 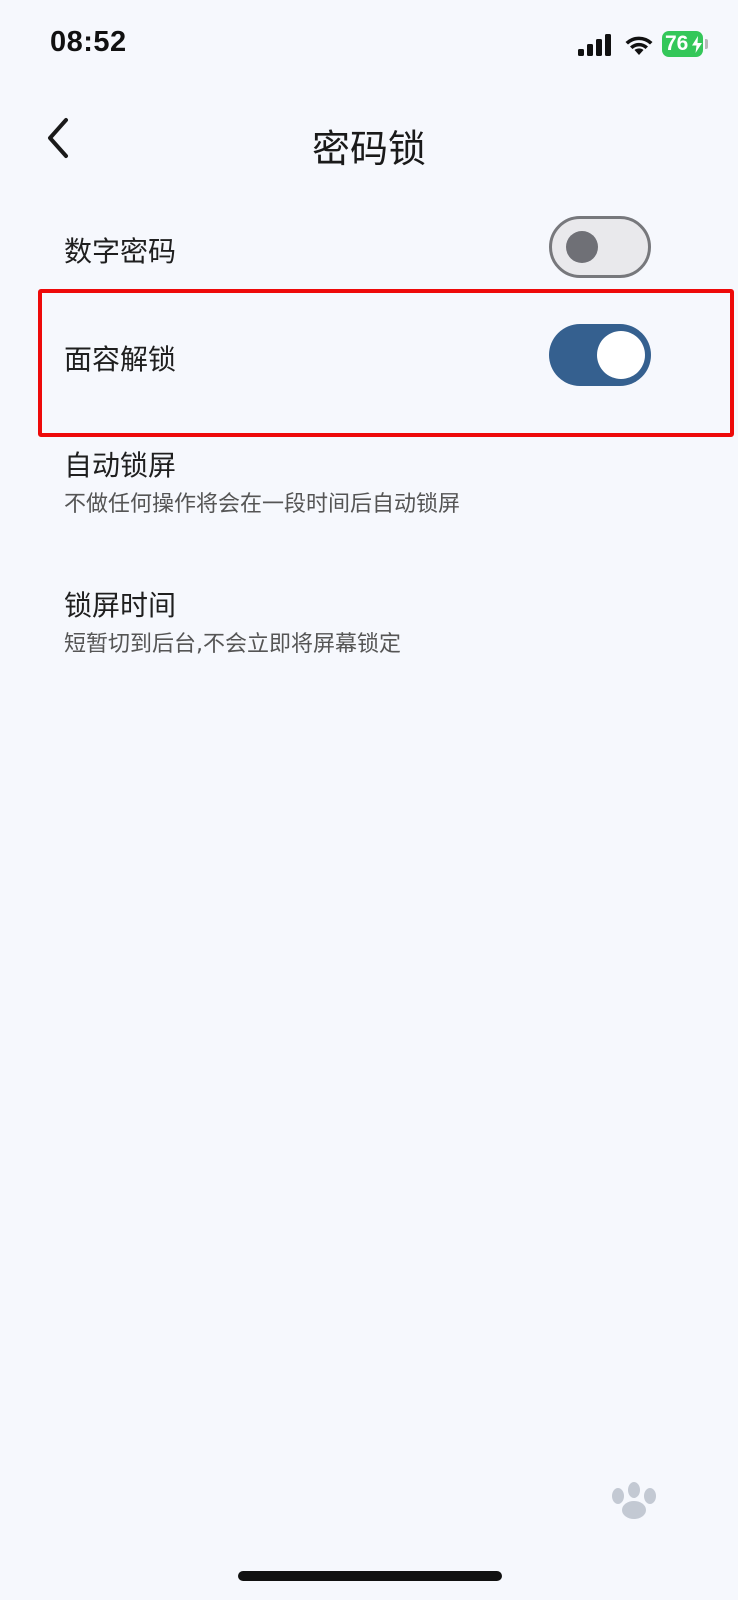 I want to click on auto-lock-description: 不做任何操作将会在一段时间后自动锁屏, so click(x=262, y=504).